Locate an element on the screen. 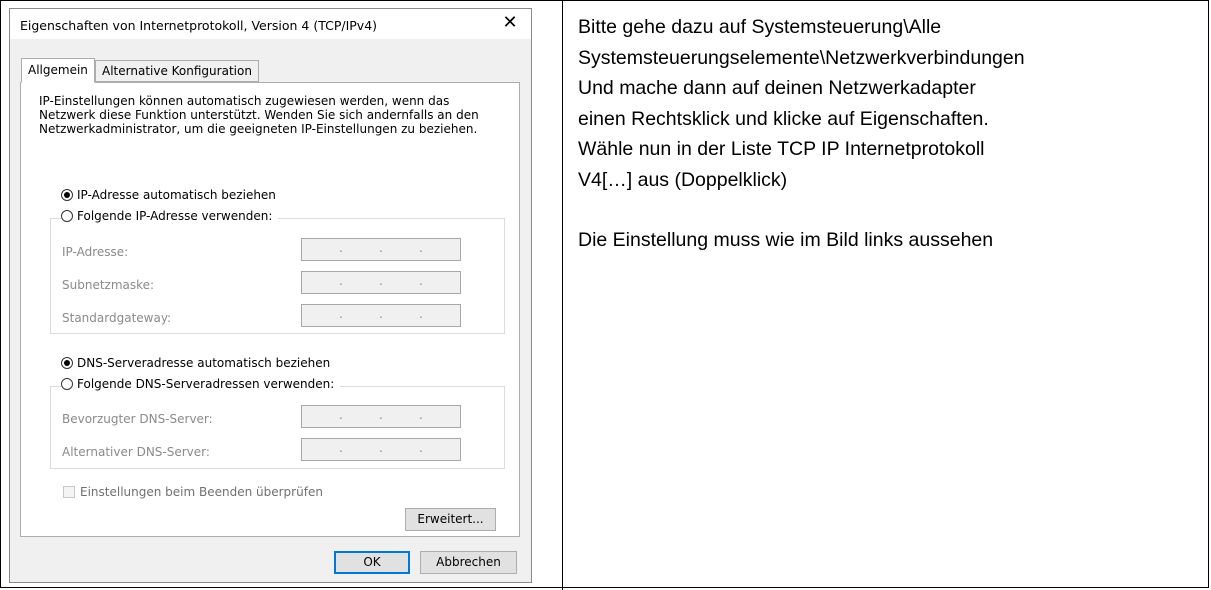 The height and width of the screenshot is (590, 1211). close-icon: ✕ is located at coordinates (510, 23).